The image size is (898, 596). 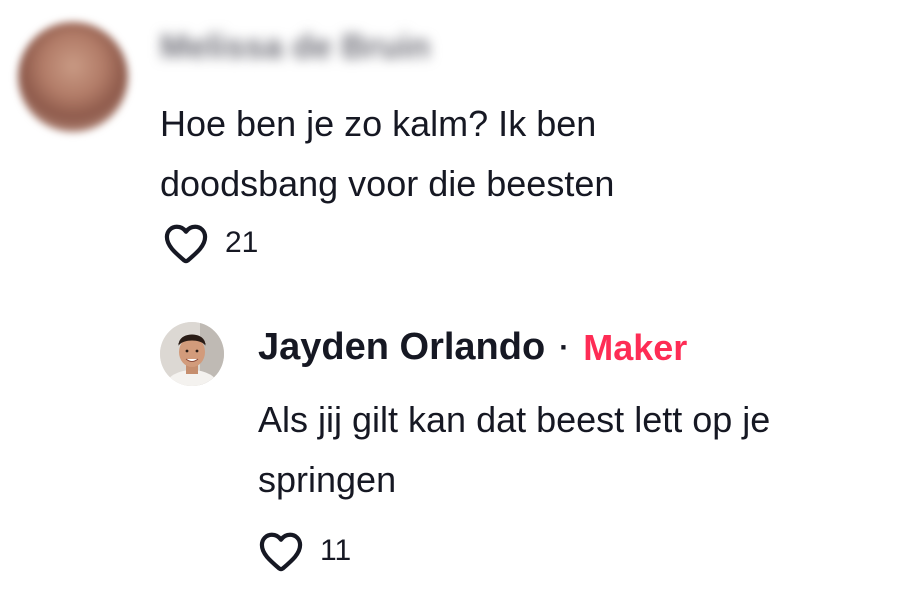 I want to click on reply-header: Jayden Orlando · Maker, so click(x=472, y=347).